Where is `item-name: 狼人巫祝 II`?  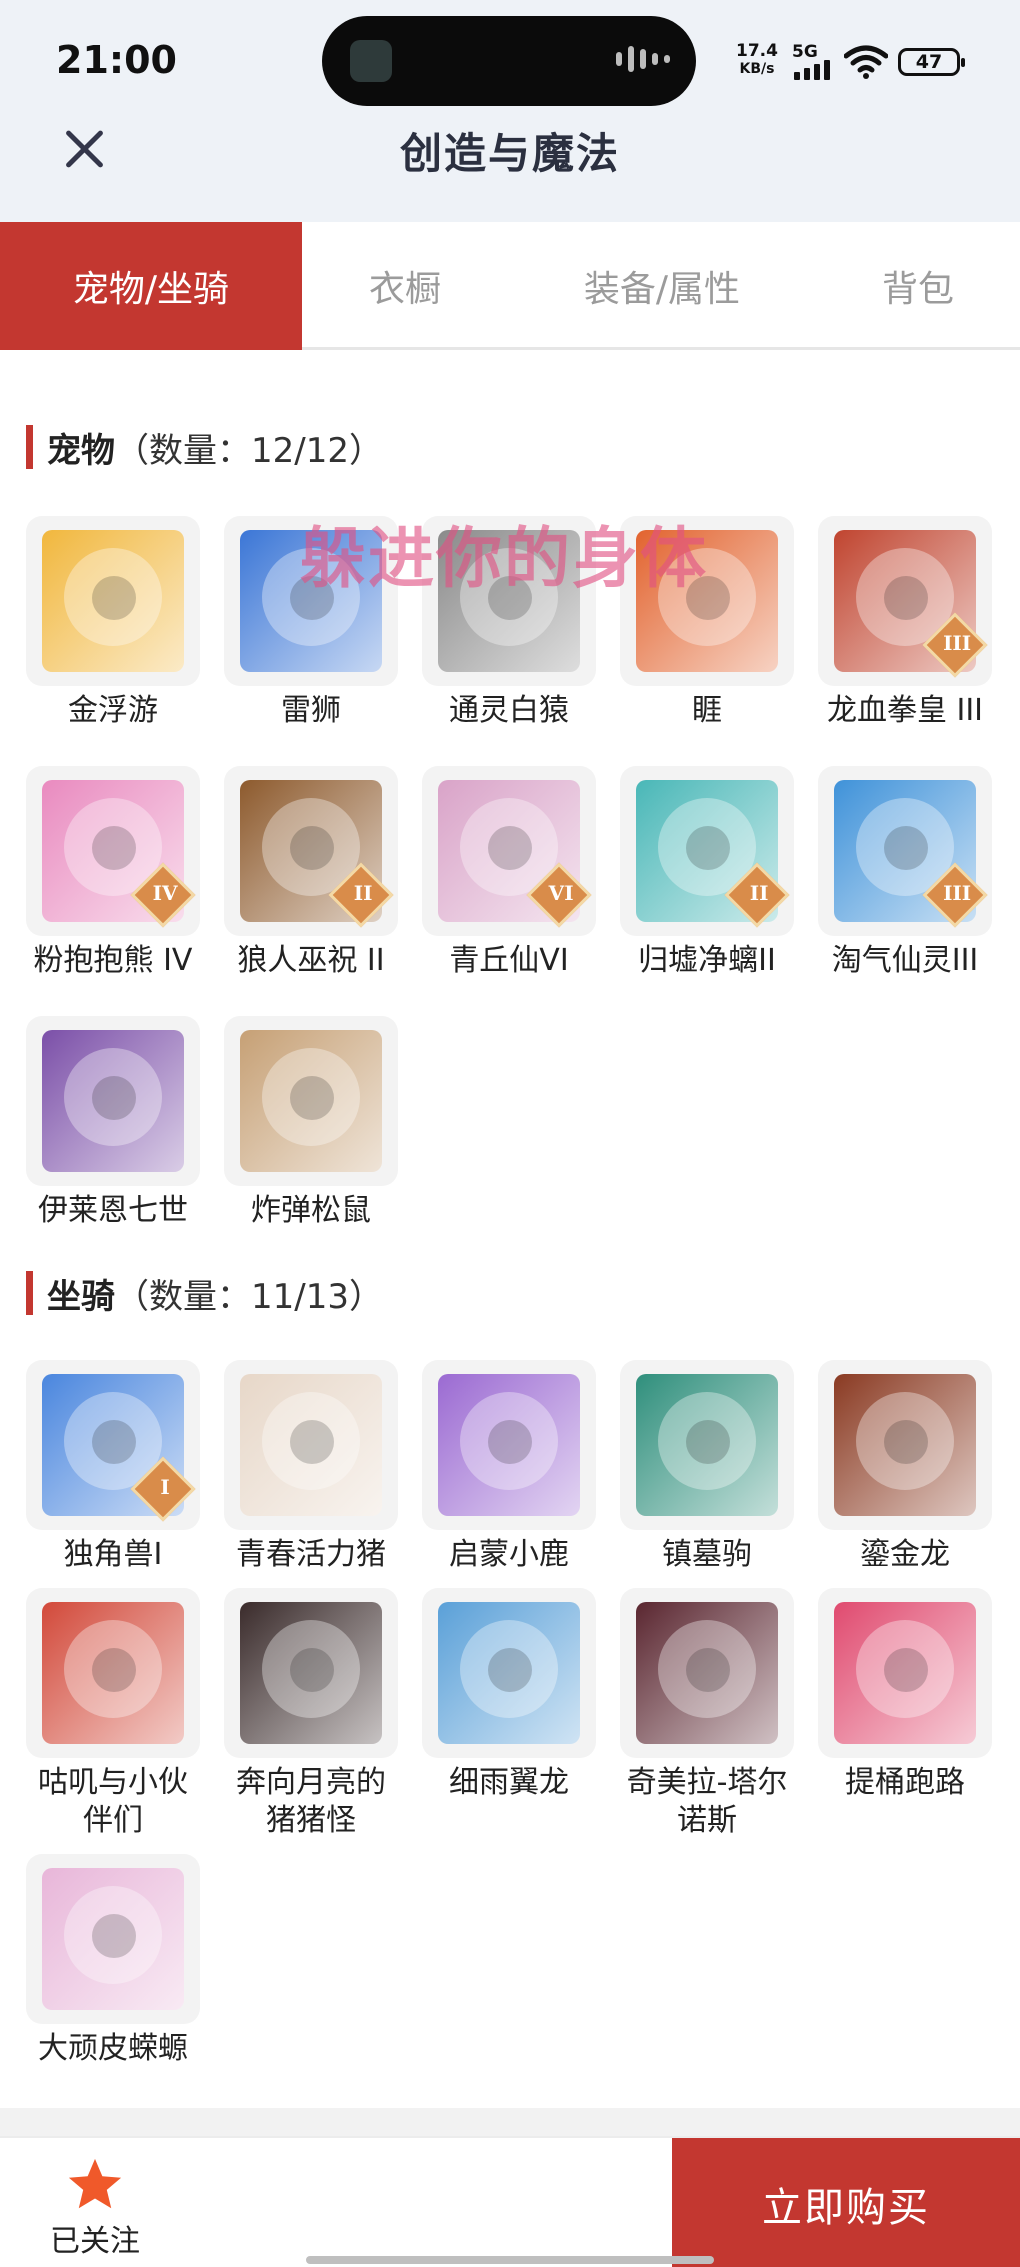
item-name: 狼人巫祝 II is located at coordinates (311, 960).